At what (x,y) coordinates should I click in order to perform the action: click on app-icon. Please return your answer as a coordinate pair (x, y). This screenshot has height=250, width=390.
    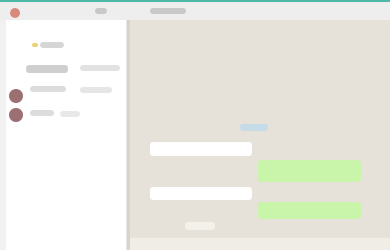
    Looking at the image, I should click on (15, 13).